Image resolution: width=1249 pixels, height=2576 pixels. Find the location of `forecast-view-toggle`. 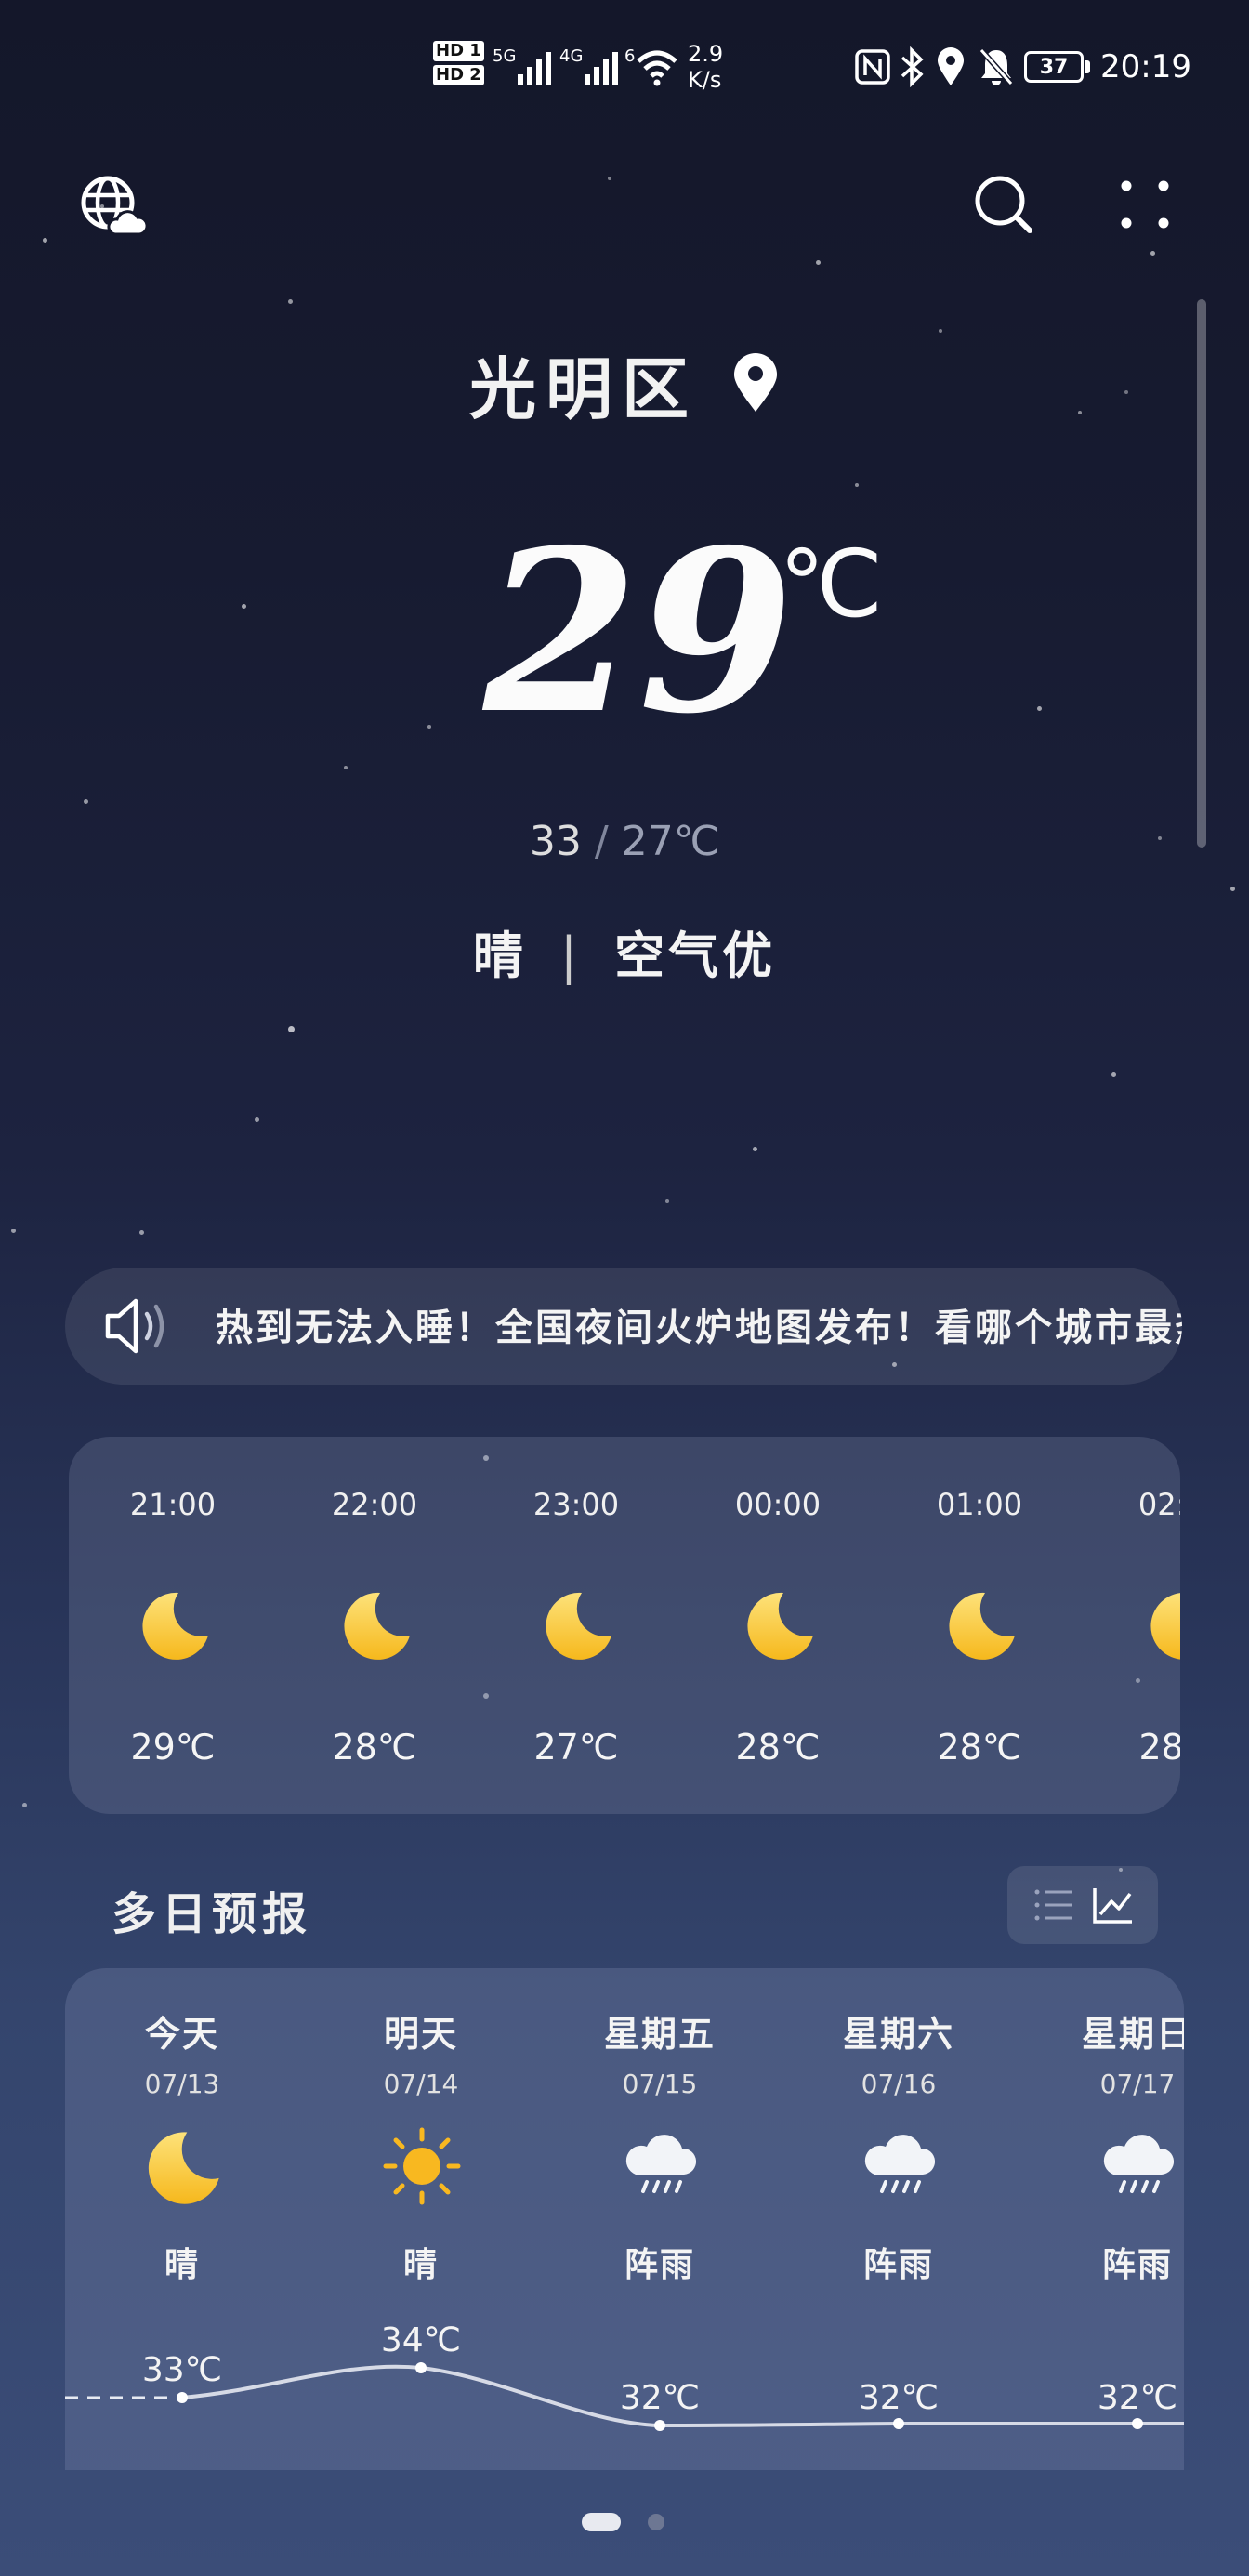

forecast-view-toggle is located at coordinates (1082, 1905).